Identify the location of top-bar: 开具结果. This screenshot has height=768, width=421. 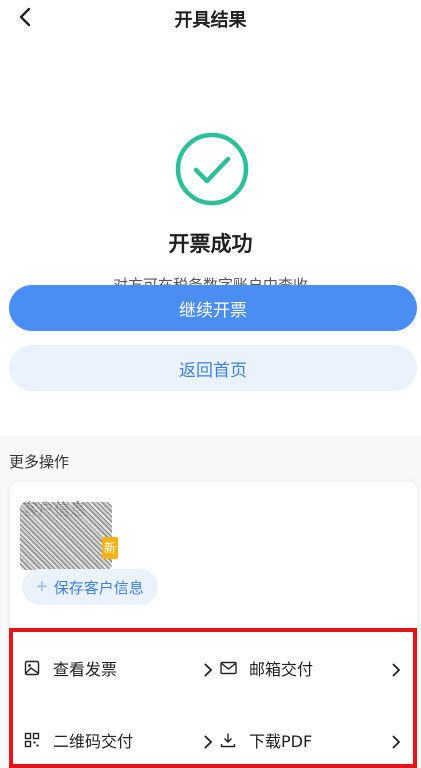
(210, 18).